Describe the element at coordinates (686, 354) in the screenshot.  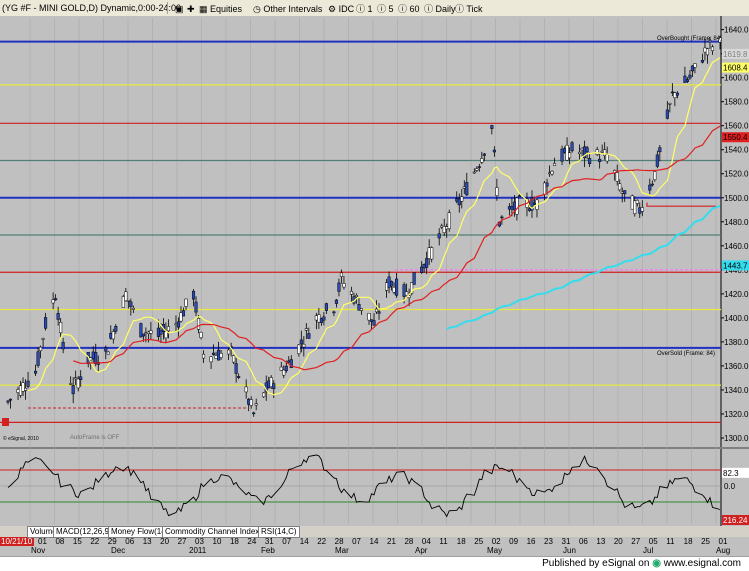
I see `oversold-label: OverSold (Frame: 84)` at that location.